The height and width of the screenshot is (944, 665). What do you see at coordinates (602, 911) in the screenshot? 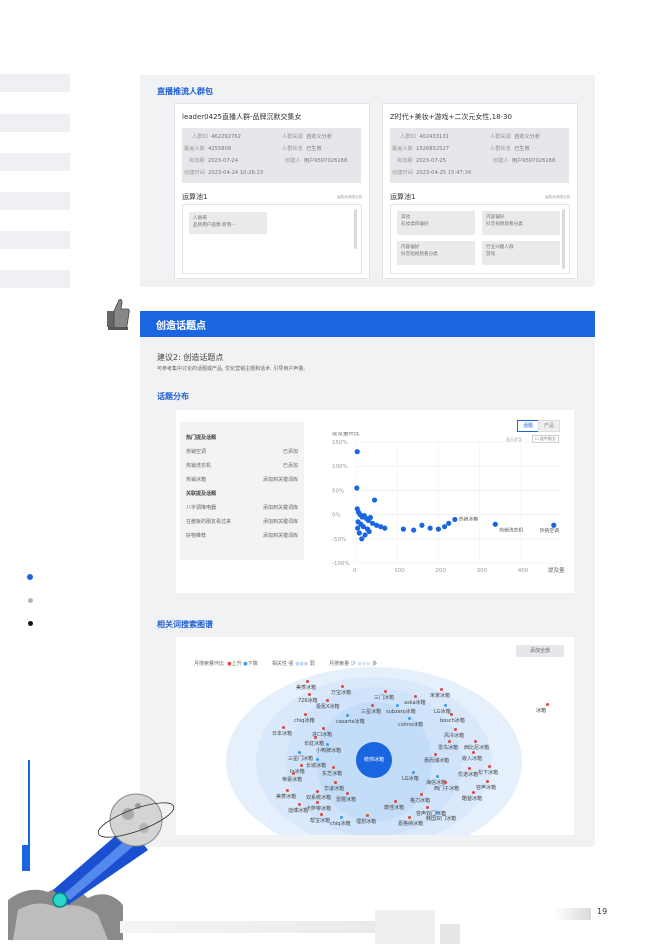
I see `page-number: 19` at bounding box center [602, 911].